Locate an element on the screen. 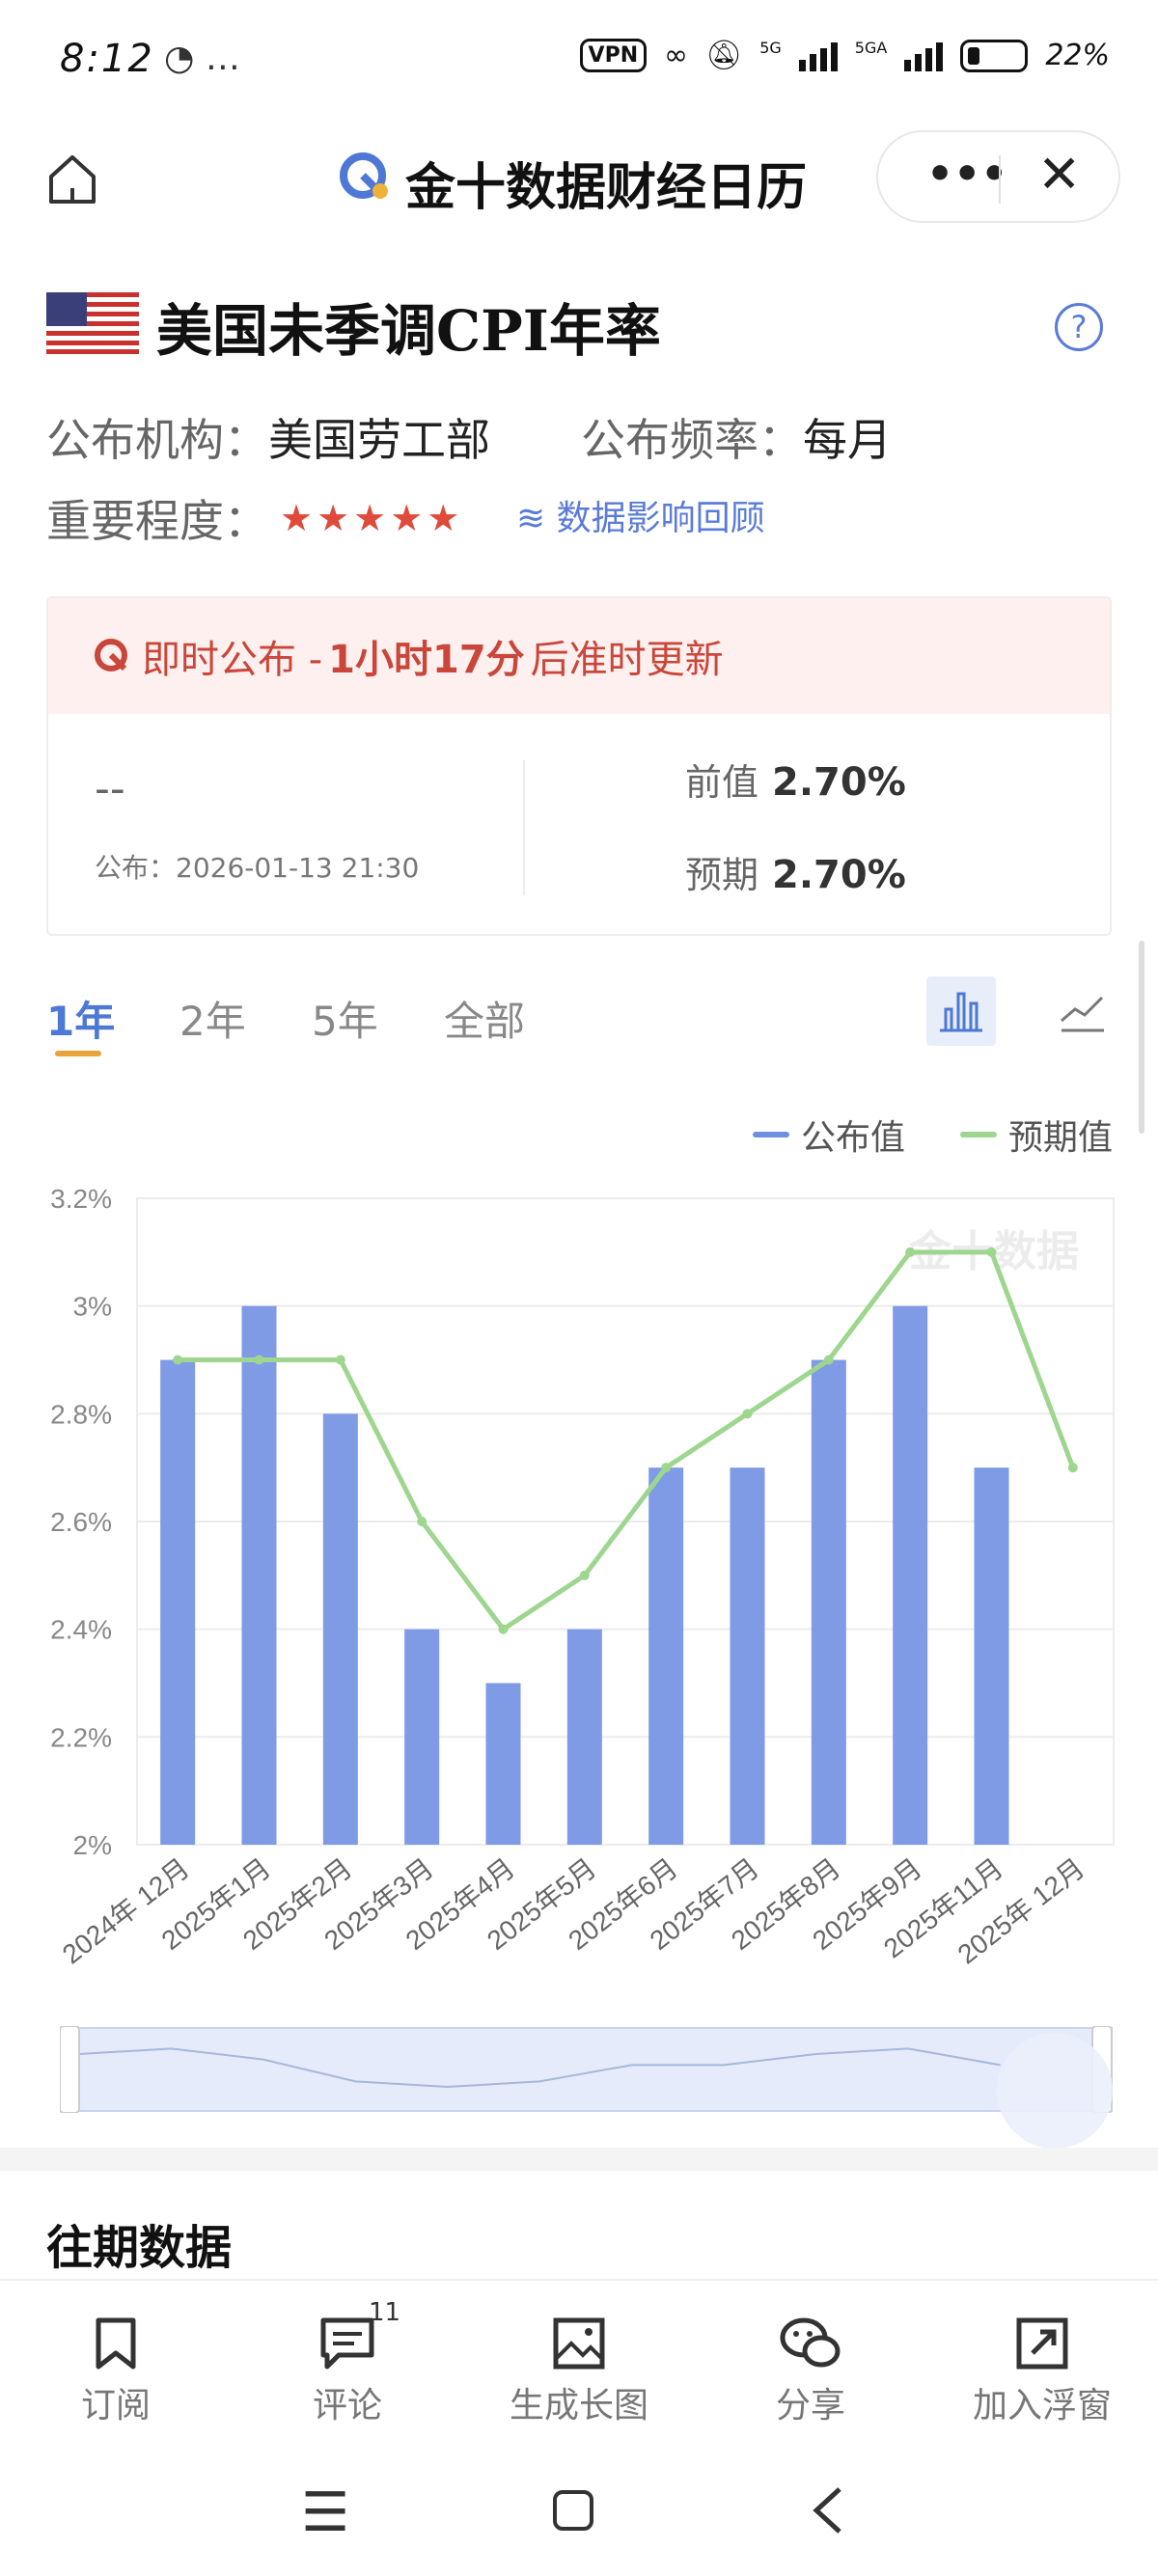 Image resolution: width=1158 pixels, height=2576 pixels. status-bar: 8:12 ◔ … VPN ∞ 🔕︎ 5G 5GA 22% is located at coordinates (579, 63).